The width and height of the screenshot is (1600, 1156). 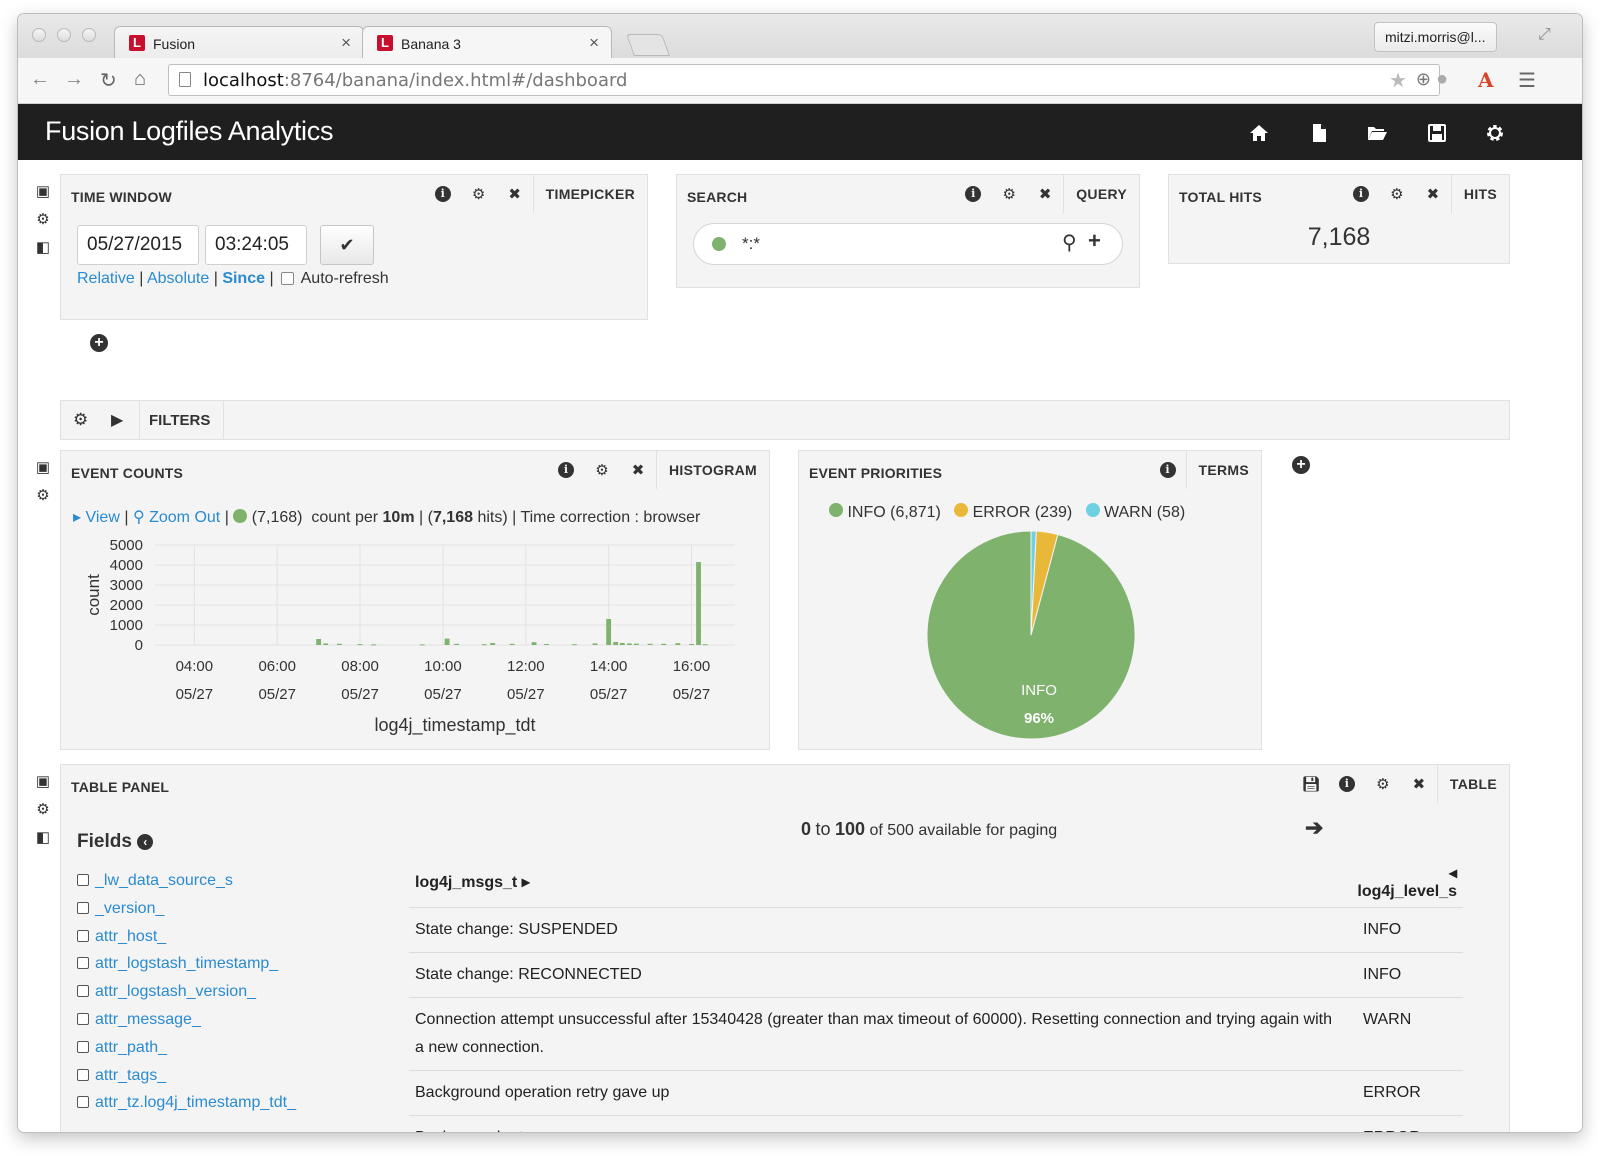 I want to click on since-link: Since, so click(x=243, y=278).